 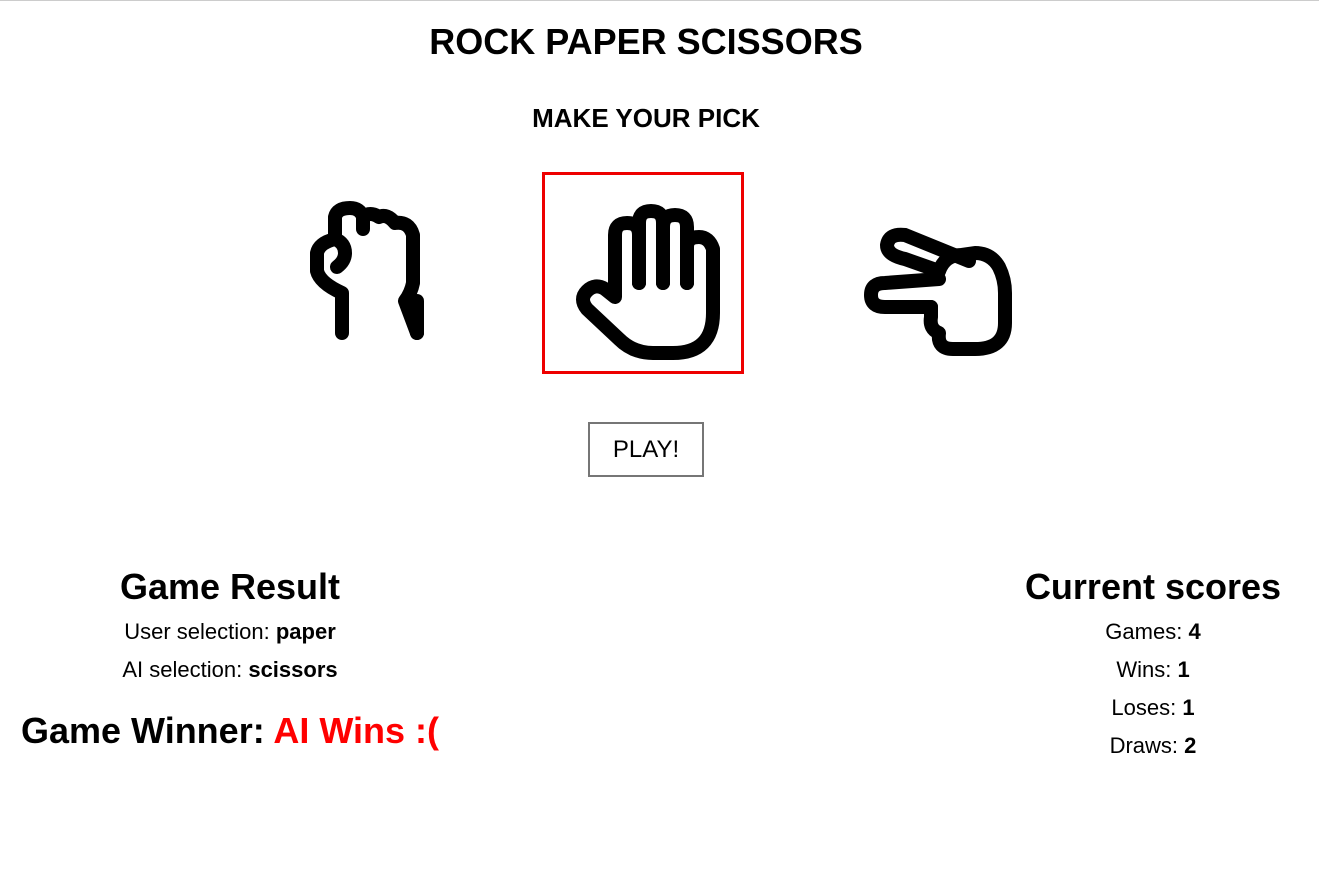 What do you see at coordinates (1188, 707) in the screenshot?
I see `score-loses-value: 1` at bounding box center [1188, 707].